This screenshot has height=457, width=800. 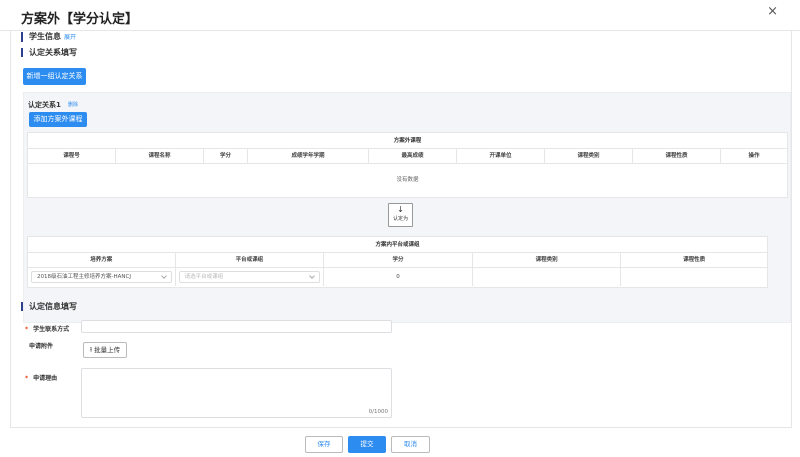 What do you see at coordinates (204, 277) in the screenshot?
I see `platform-select-placeholder: 请选平台或课组` at bounding box center [204, 277].